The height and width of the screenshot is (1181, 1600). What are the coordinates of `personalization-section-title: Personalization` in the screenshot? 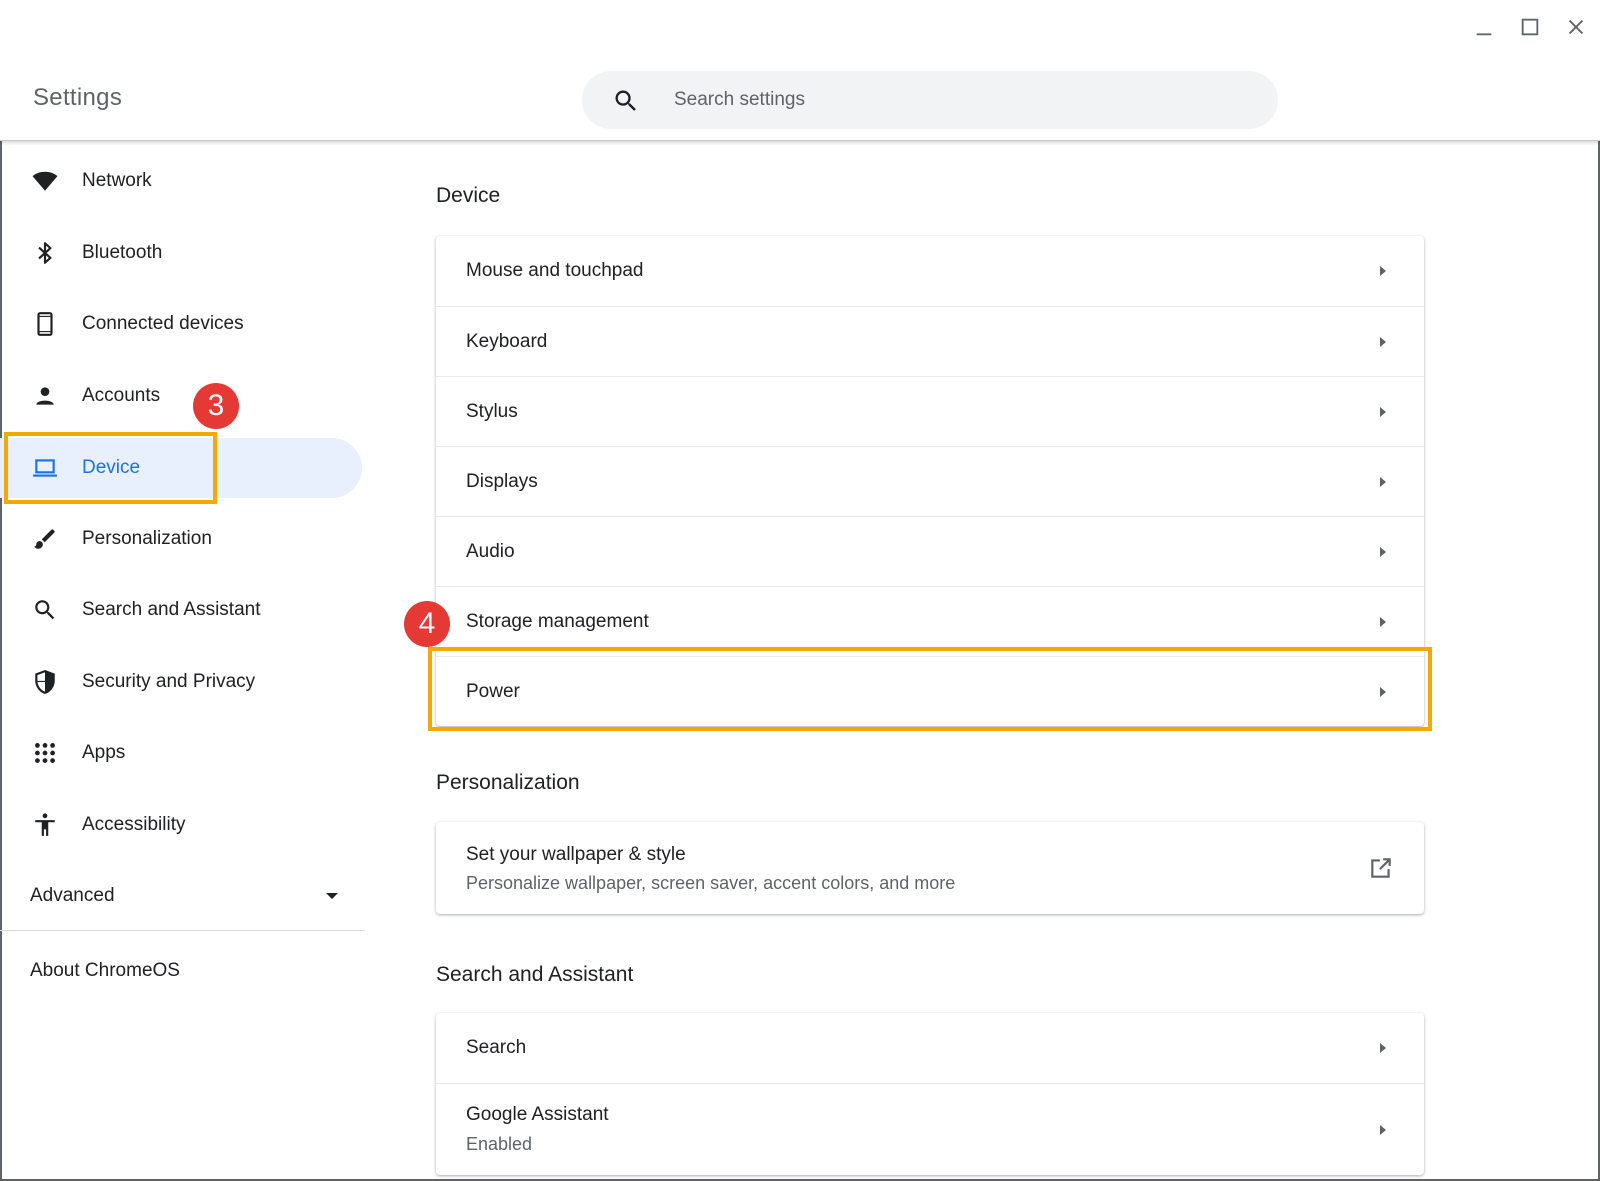 It's located at (508, 782).